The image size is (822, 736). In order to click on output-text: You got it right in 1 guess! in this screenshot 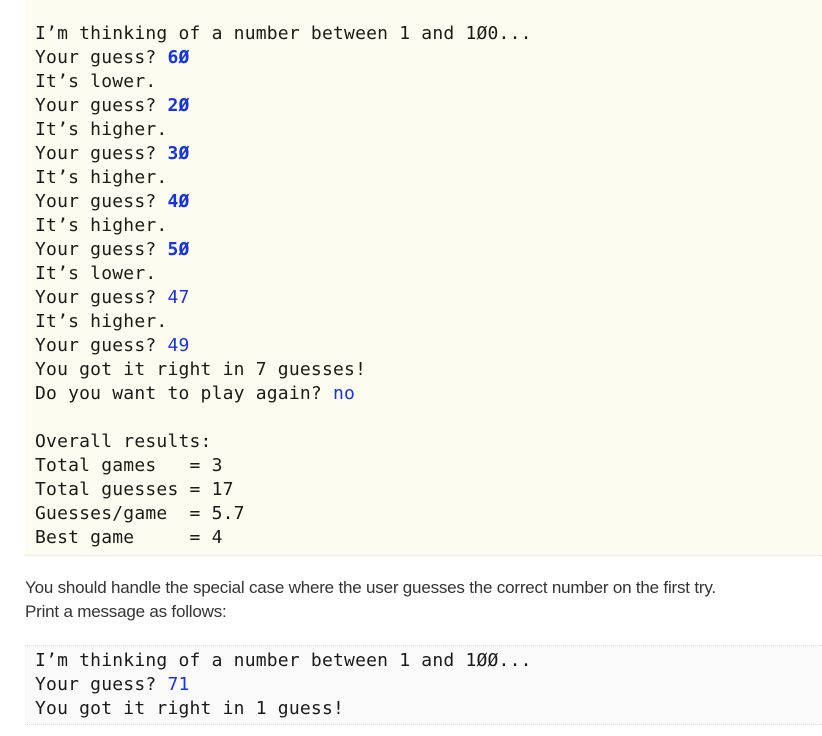, I will do `click(190, 708)`.